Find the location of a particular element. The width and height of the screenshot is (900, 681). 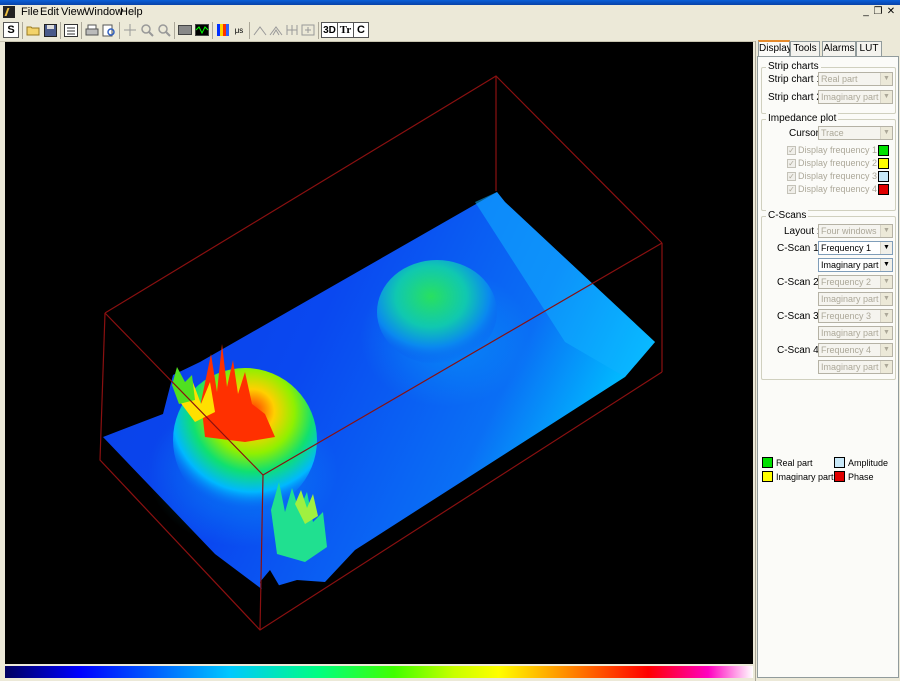

restore-icon: ❐ is located at coordinates (878, 12).